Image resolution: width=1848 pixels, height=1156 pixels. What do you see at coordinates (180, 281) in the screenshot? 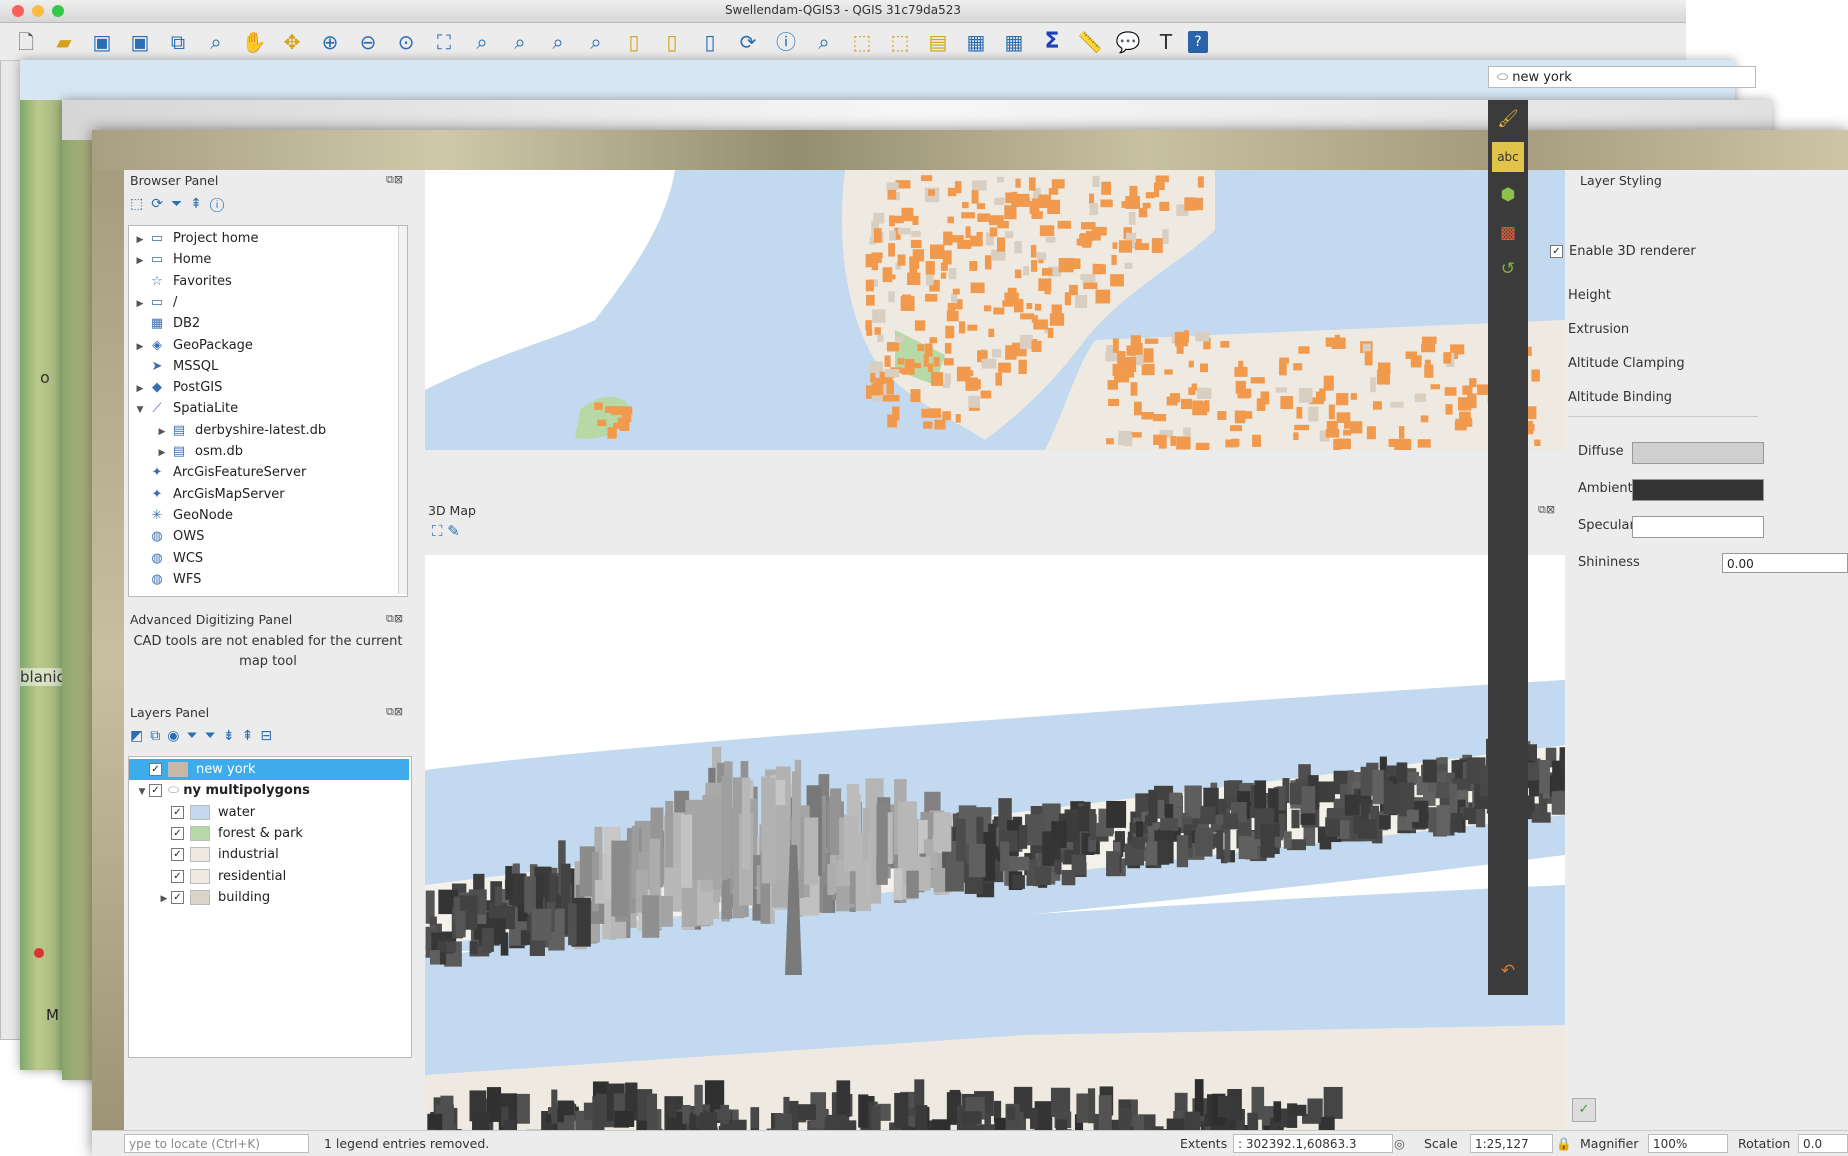
I see `browser-item: ☆ Favorites` at bounding box center [180, 281].